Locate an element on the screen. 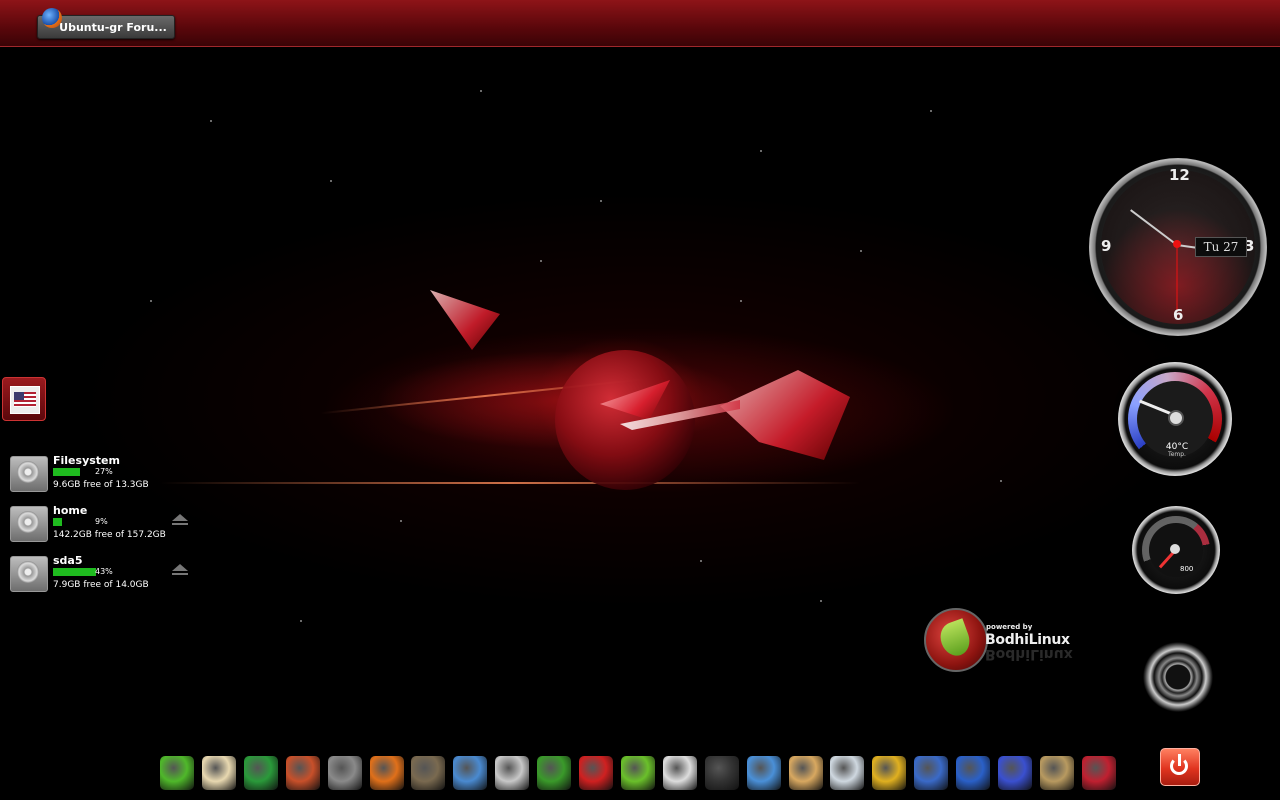 The width and height of the screenshot is (1280, 800). usage-percent: 43% is located at coordinates (104, 571).